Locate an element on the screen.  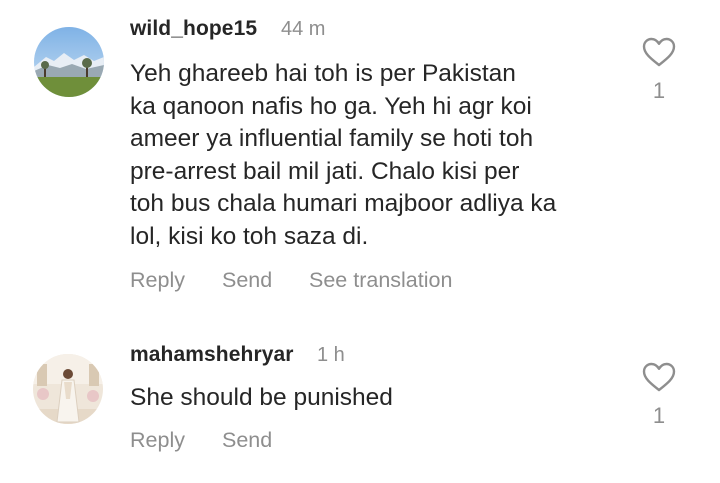
comment-text: She should be punished is located at coordinates (390, 398).